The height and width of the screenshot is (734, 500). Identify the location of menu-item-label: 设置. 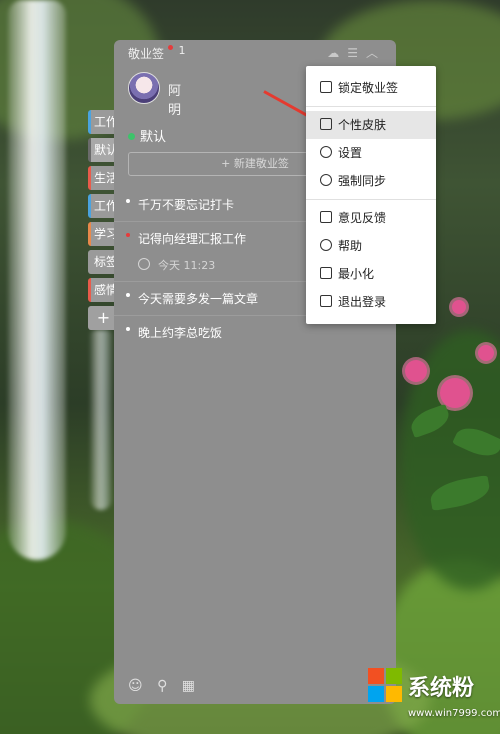
(350, 153).